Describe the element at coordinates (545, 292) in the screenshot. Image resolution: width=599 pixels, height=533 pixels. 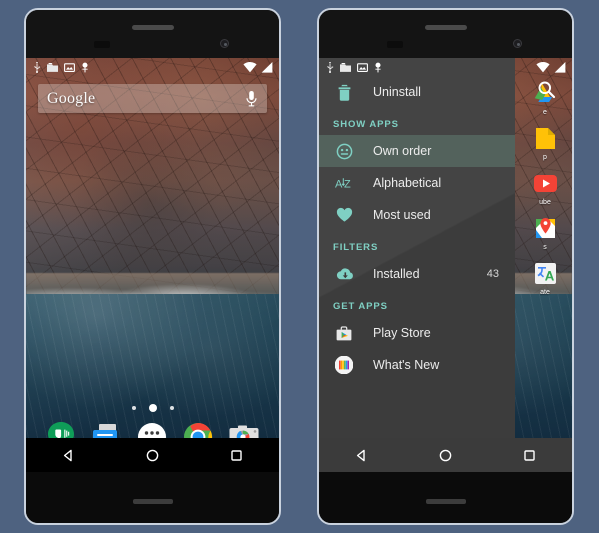
I see `app-label: ate` at that location.